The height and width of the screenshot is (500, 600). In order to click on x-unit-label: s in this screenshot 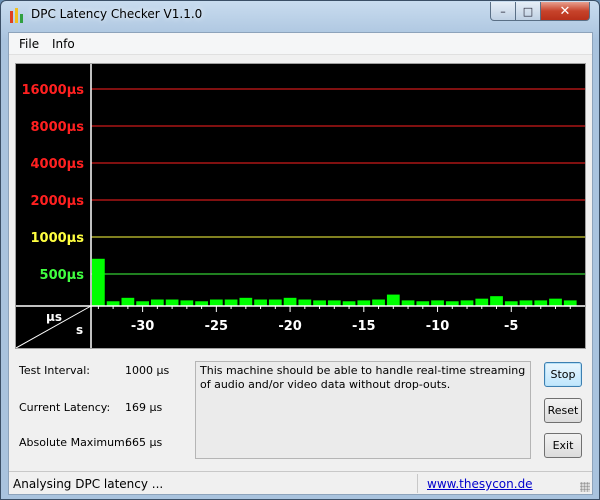, I will do `click(79, 330)`.